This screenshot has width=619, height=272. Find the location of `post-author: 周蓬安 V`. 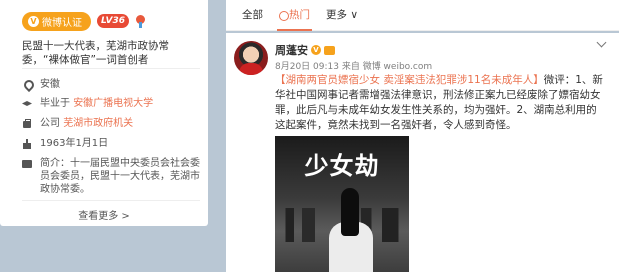

post-author: 周蓬安 V is located at coordinates (305, 50).